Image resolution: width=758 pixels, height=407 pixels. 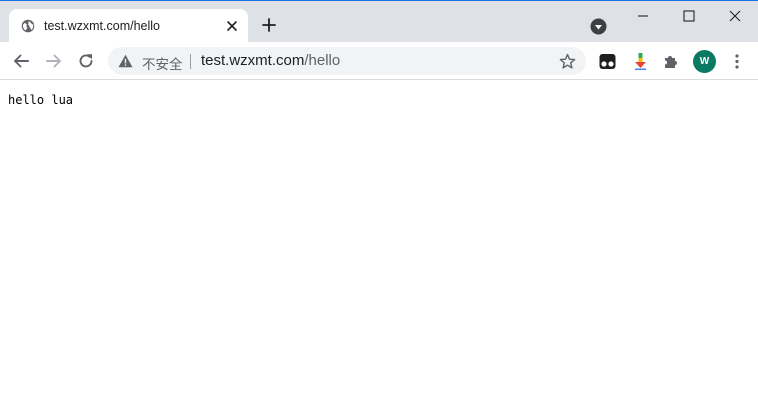 I want to click on close-tab-icon, so click(x=232, y=26).